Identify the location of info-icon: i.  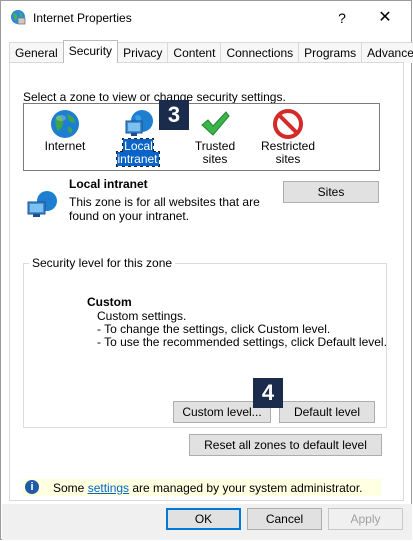
(32, 487).